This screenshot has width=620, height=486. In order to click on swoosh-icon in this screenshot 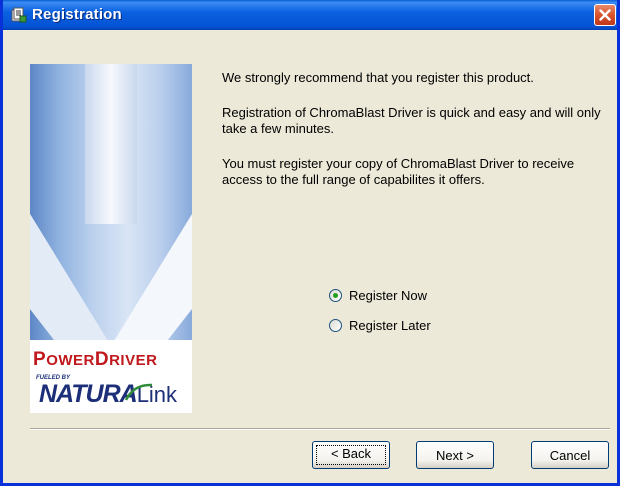, I will do `click(138, 392)`.